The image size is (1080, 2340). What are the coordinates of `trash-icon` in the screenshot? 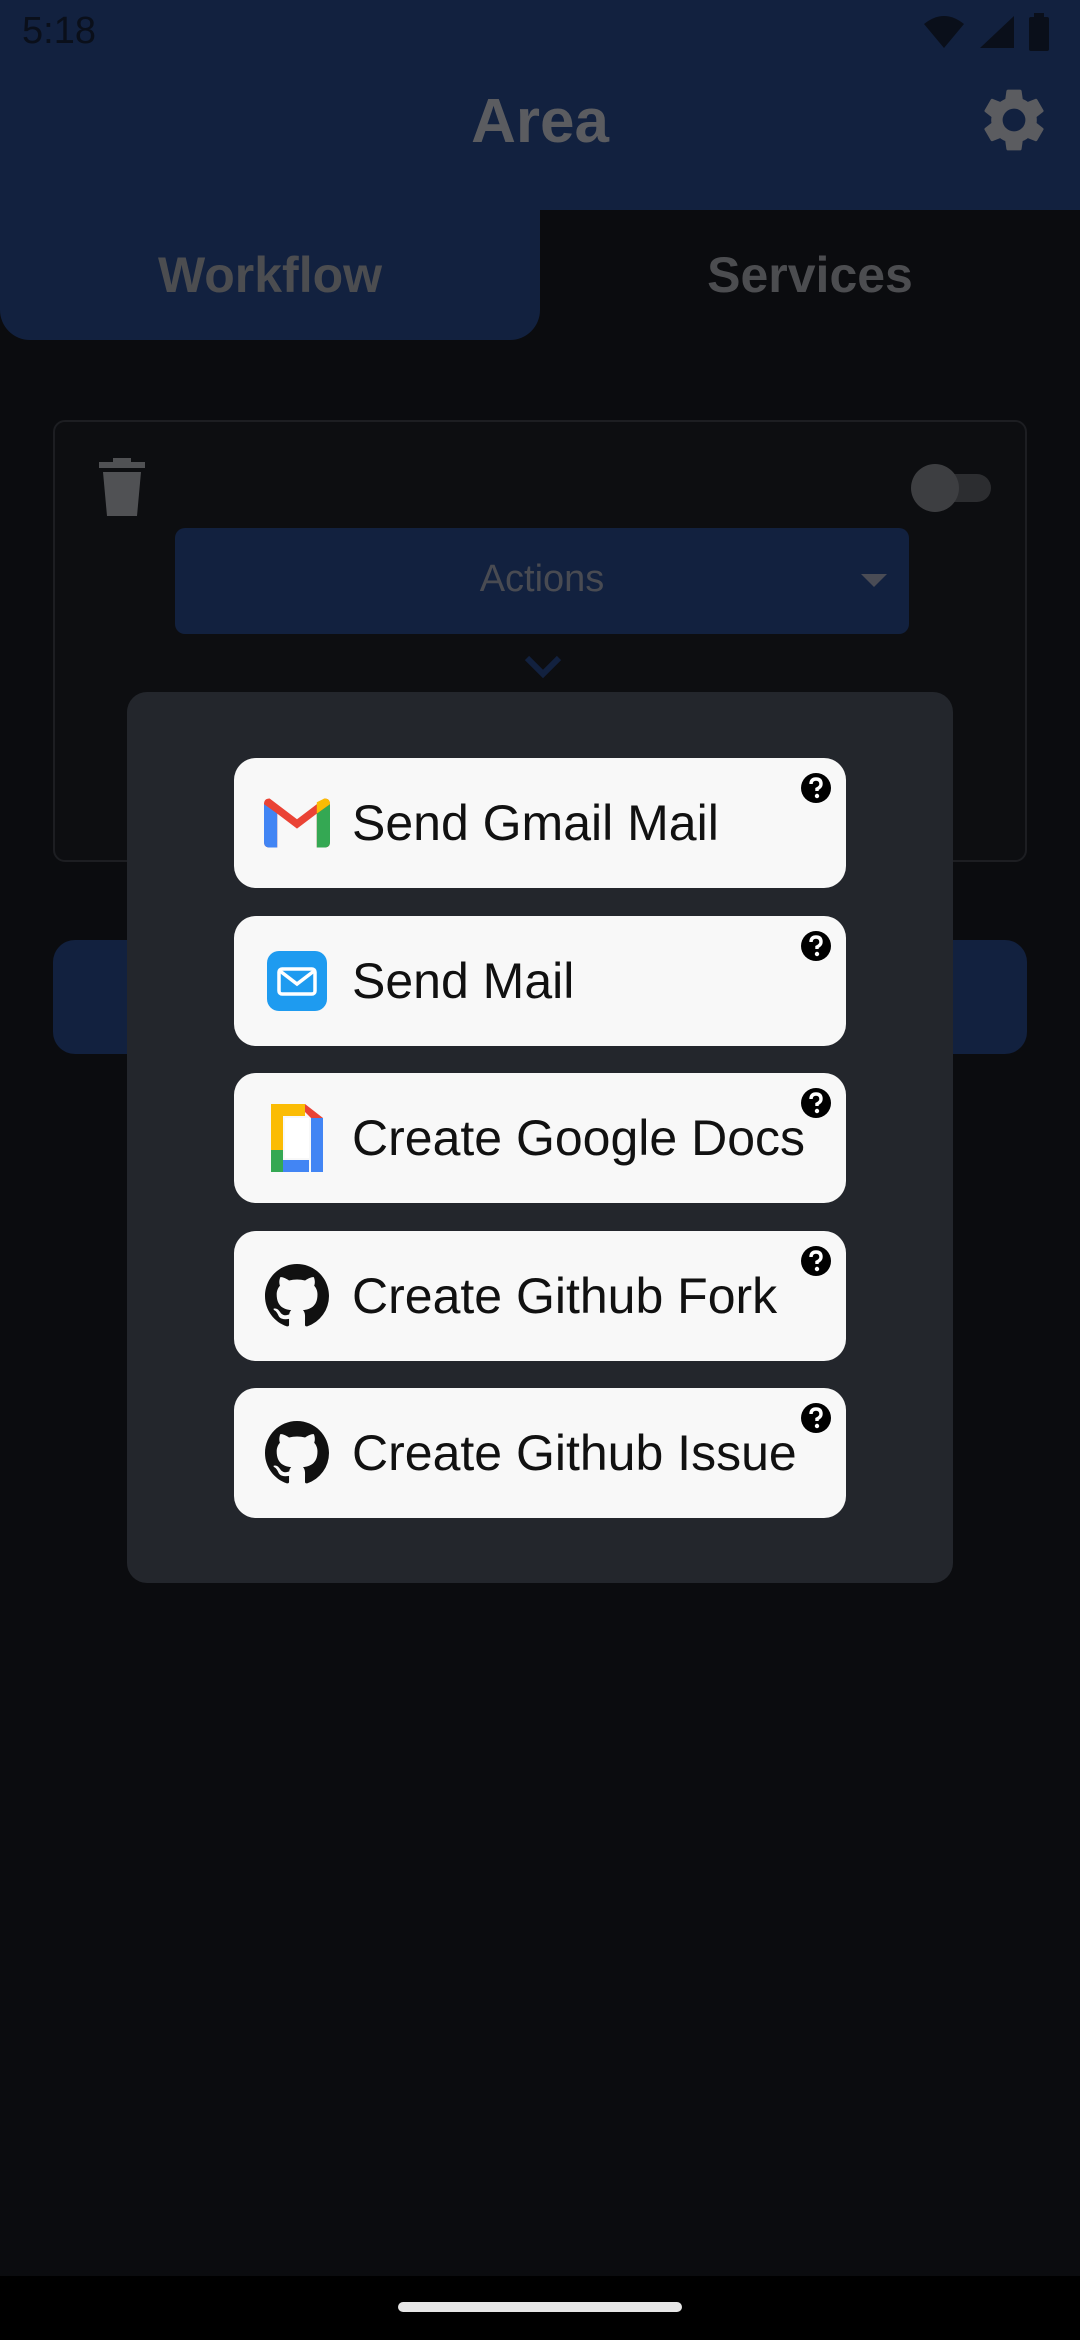 It's located at (122, 487).